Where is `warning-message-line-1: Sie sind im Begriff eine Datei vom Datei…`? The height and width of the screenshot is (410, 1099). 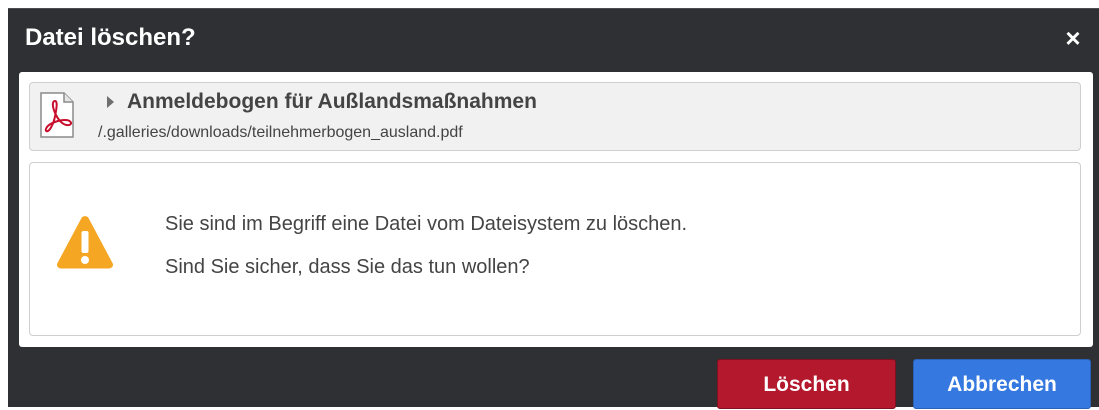 warning-message-line-1: Sie sind im Begriff eine Datei vom Datei… is located at coordinates (426, 224).